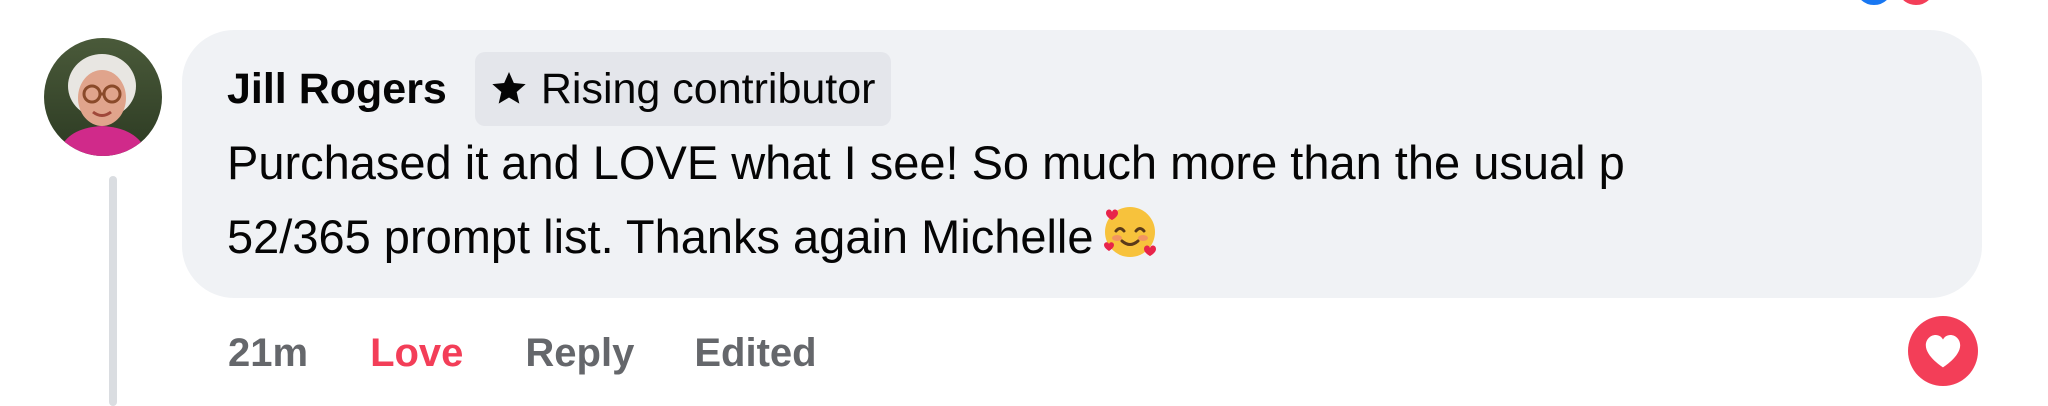 Image resolution: width=2048 pixels, height=406 pixels. I want to click on like-reaction-icon, so click(1874, 4).